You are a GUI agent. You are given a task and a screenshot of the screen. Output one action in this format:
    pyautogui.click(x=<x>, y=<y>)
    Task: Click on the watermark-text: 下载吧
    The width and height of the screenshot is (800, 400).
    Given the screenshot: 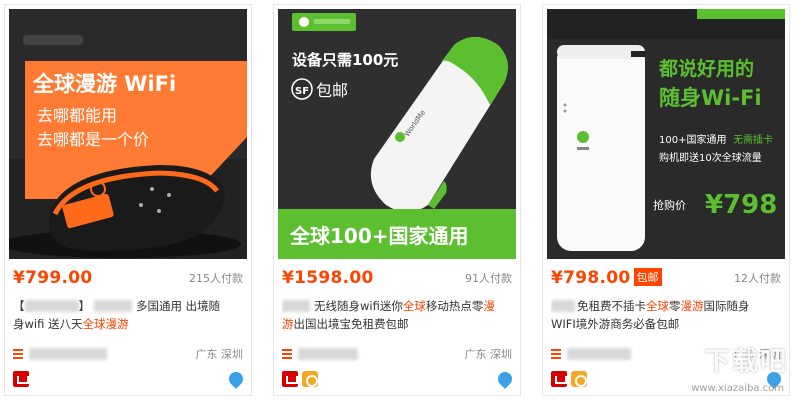 What is the action you would take?
    pyautogui.click(x=745, y=362)
    